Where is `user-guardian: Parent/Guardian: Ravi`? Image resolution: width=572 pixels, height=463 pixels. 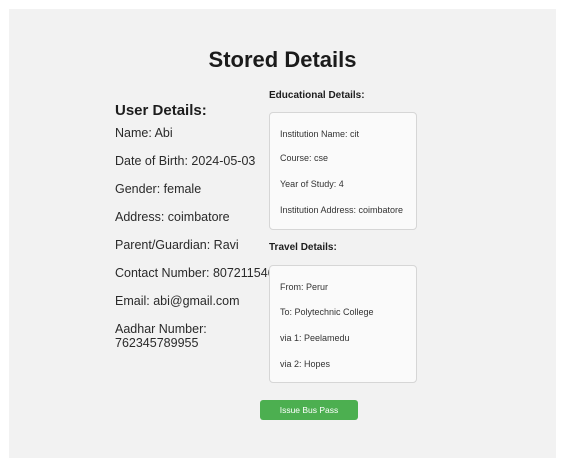 user-guardian: Parent/Guardian: Ravi is located at coordinates (177, 245).